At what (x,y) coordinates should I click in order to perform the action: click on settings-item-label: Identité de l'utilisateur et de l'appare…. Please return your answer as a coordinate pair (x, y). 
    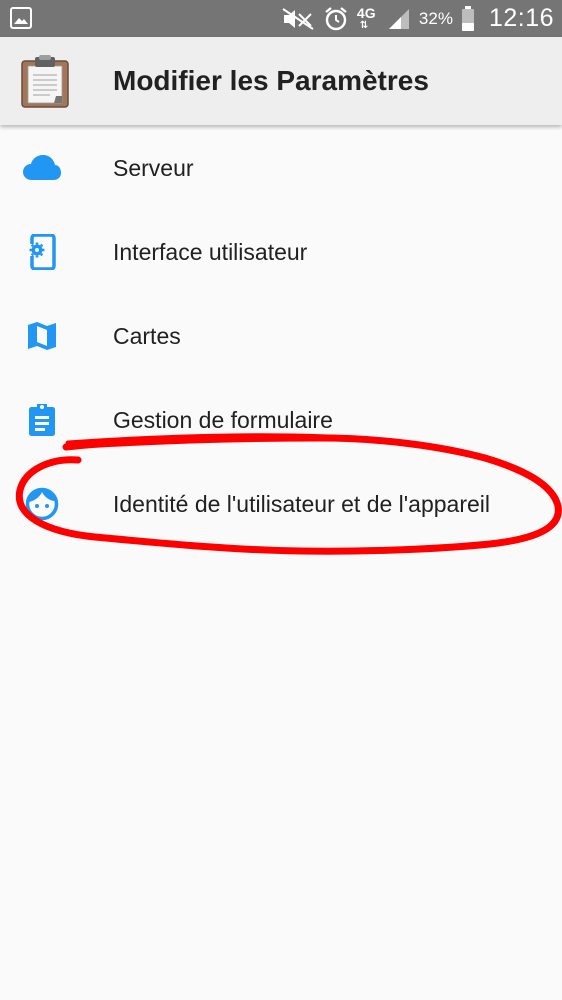
    Looking at the image, I should click on (302, 504).